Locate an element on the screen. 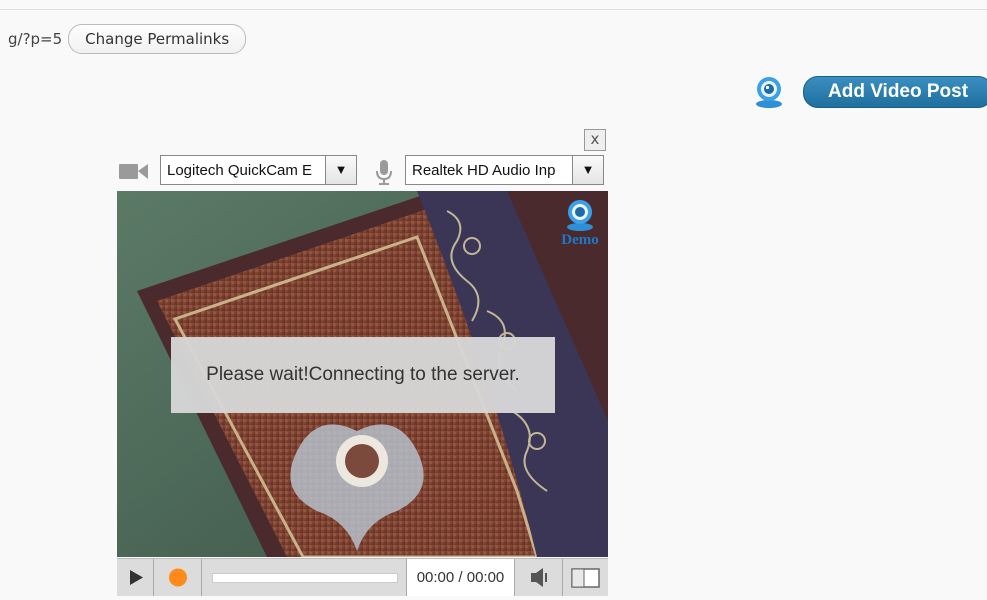  record-icon is located at coordinates (178, 577).